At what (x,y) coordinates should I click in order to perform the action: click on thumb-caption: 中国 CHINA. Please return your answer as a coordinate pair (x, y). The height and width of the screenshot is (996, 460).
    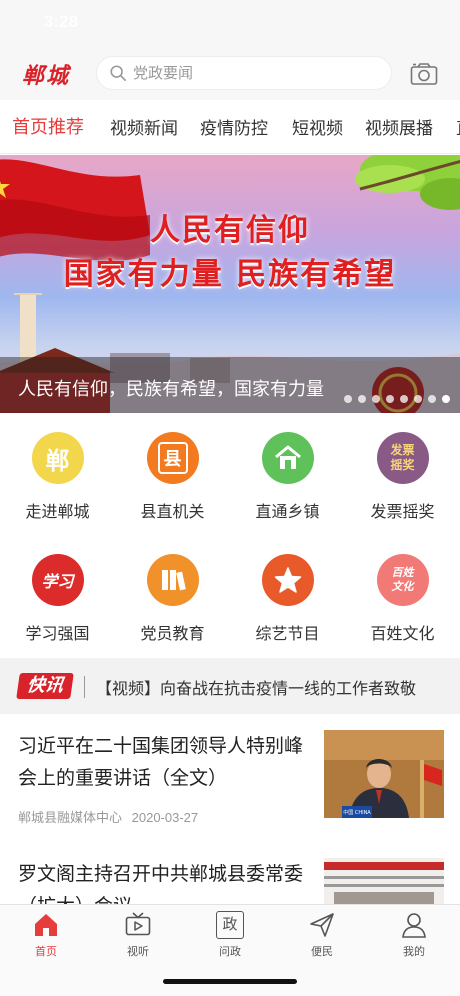
    Looking at the image, I should click on (357, 812).